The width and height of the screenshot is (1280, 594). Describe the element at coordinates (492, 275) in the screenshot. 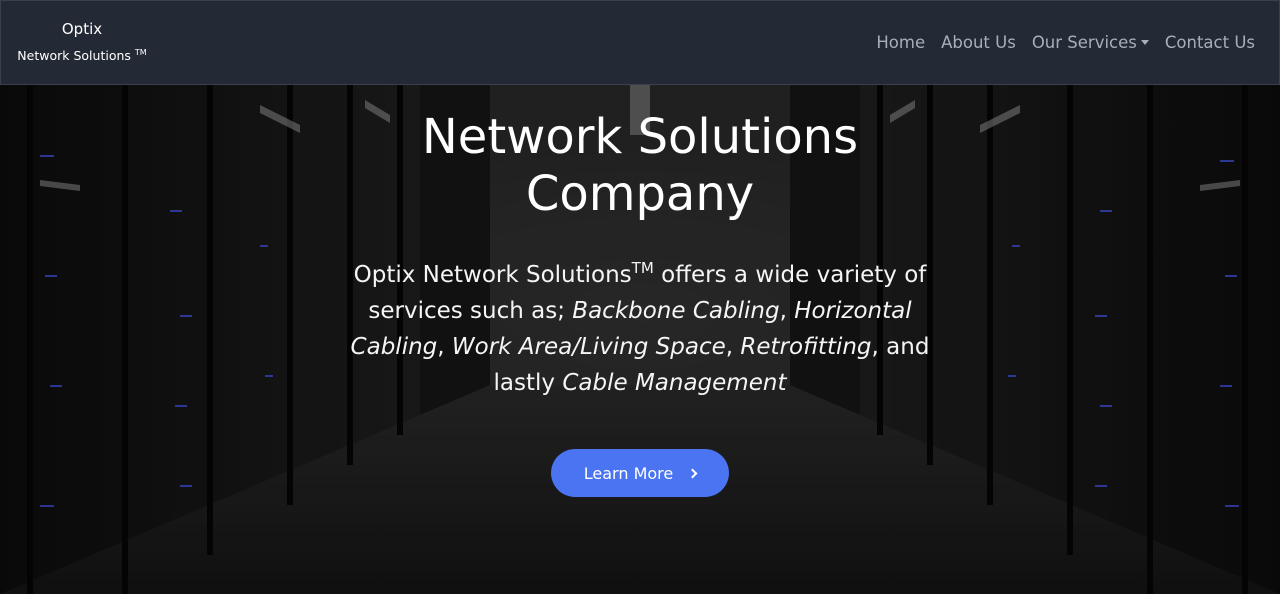

I see `hero-company-name: Optix Network Solutions` at that location.